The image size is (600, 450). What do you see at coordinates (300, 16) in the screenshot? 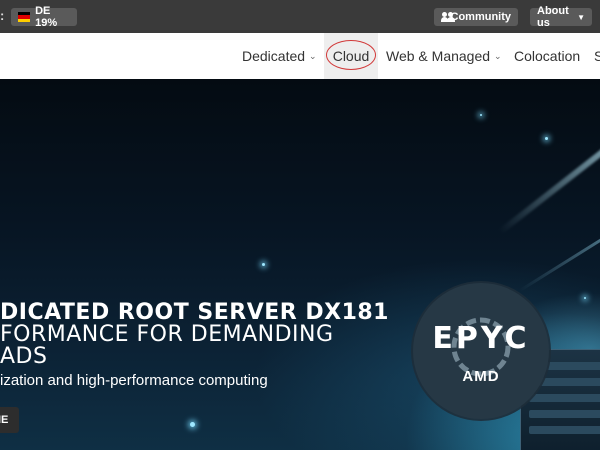
I see `top-utility-bar: : DE 19% Community About us ▼` at bounding box center [300, 16].